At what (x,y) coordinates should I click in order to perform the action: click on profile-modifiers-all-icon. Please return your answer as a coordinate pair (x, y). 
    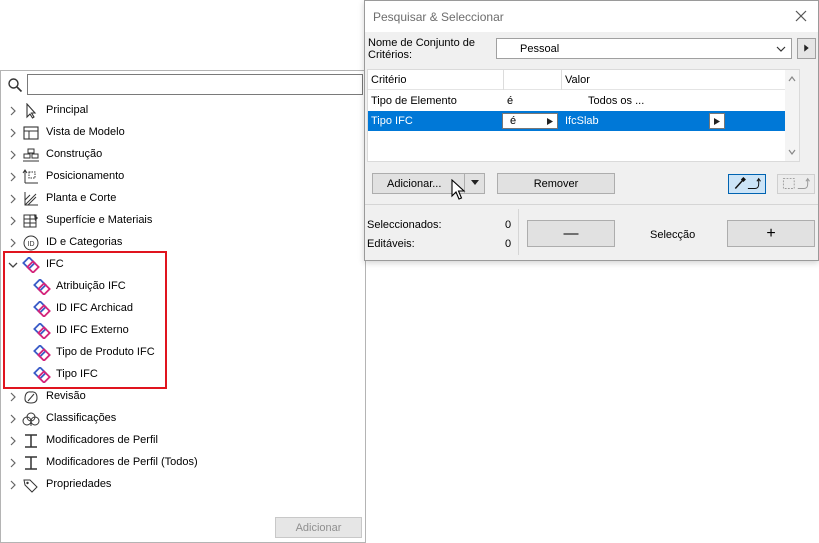
    Looking at the image, I should click on (31, 463).